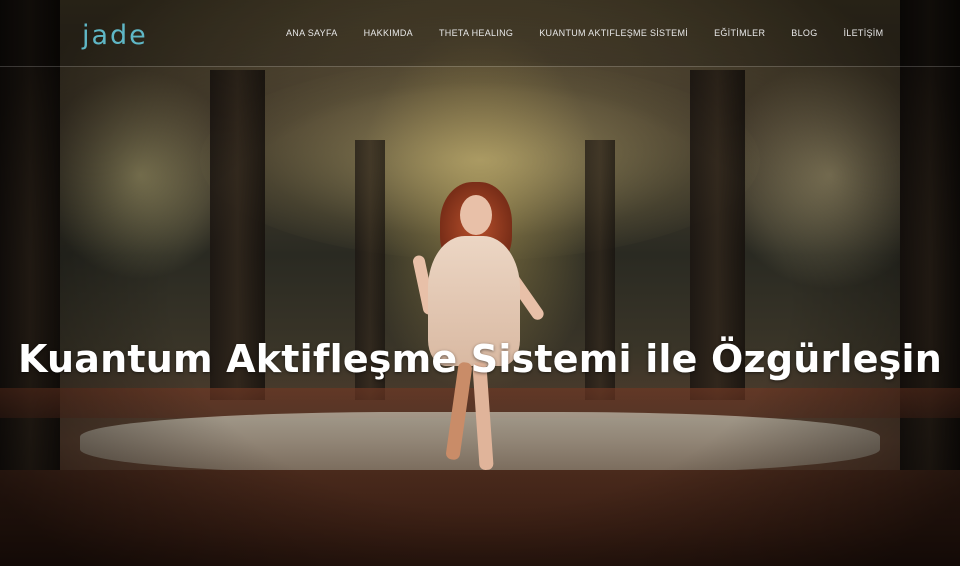 The image size is (960, 566). What do you see at coordinates (312, 33) in the screenshot?
I see `nav-item-ana-sayfa: ANA SAYFA` at bounding box center [312, 33].